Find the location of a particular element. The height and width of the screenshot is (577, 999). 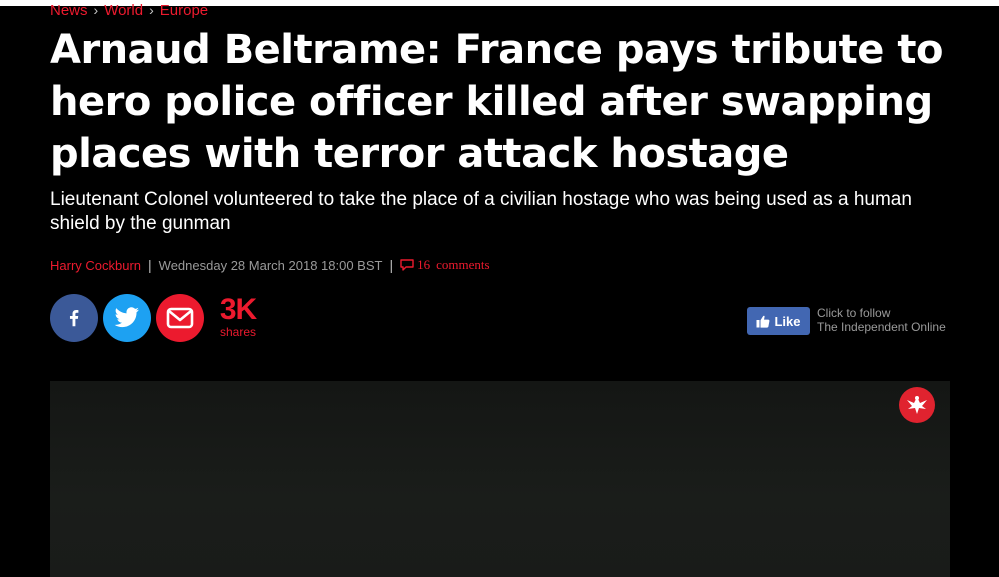

email-share-button is located at coordinates (180, 318).